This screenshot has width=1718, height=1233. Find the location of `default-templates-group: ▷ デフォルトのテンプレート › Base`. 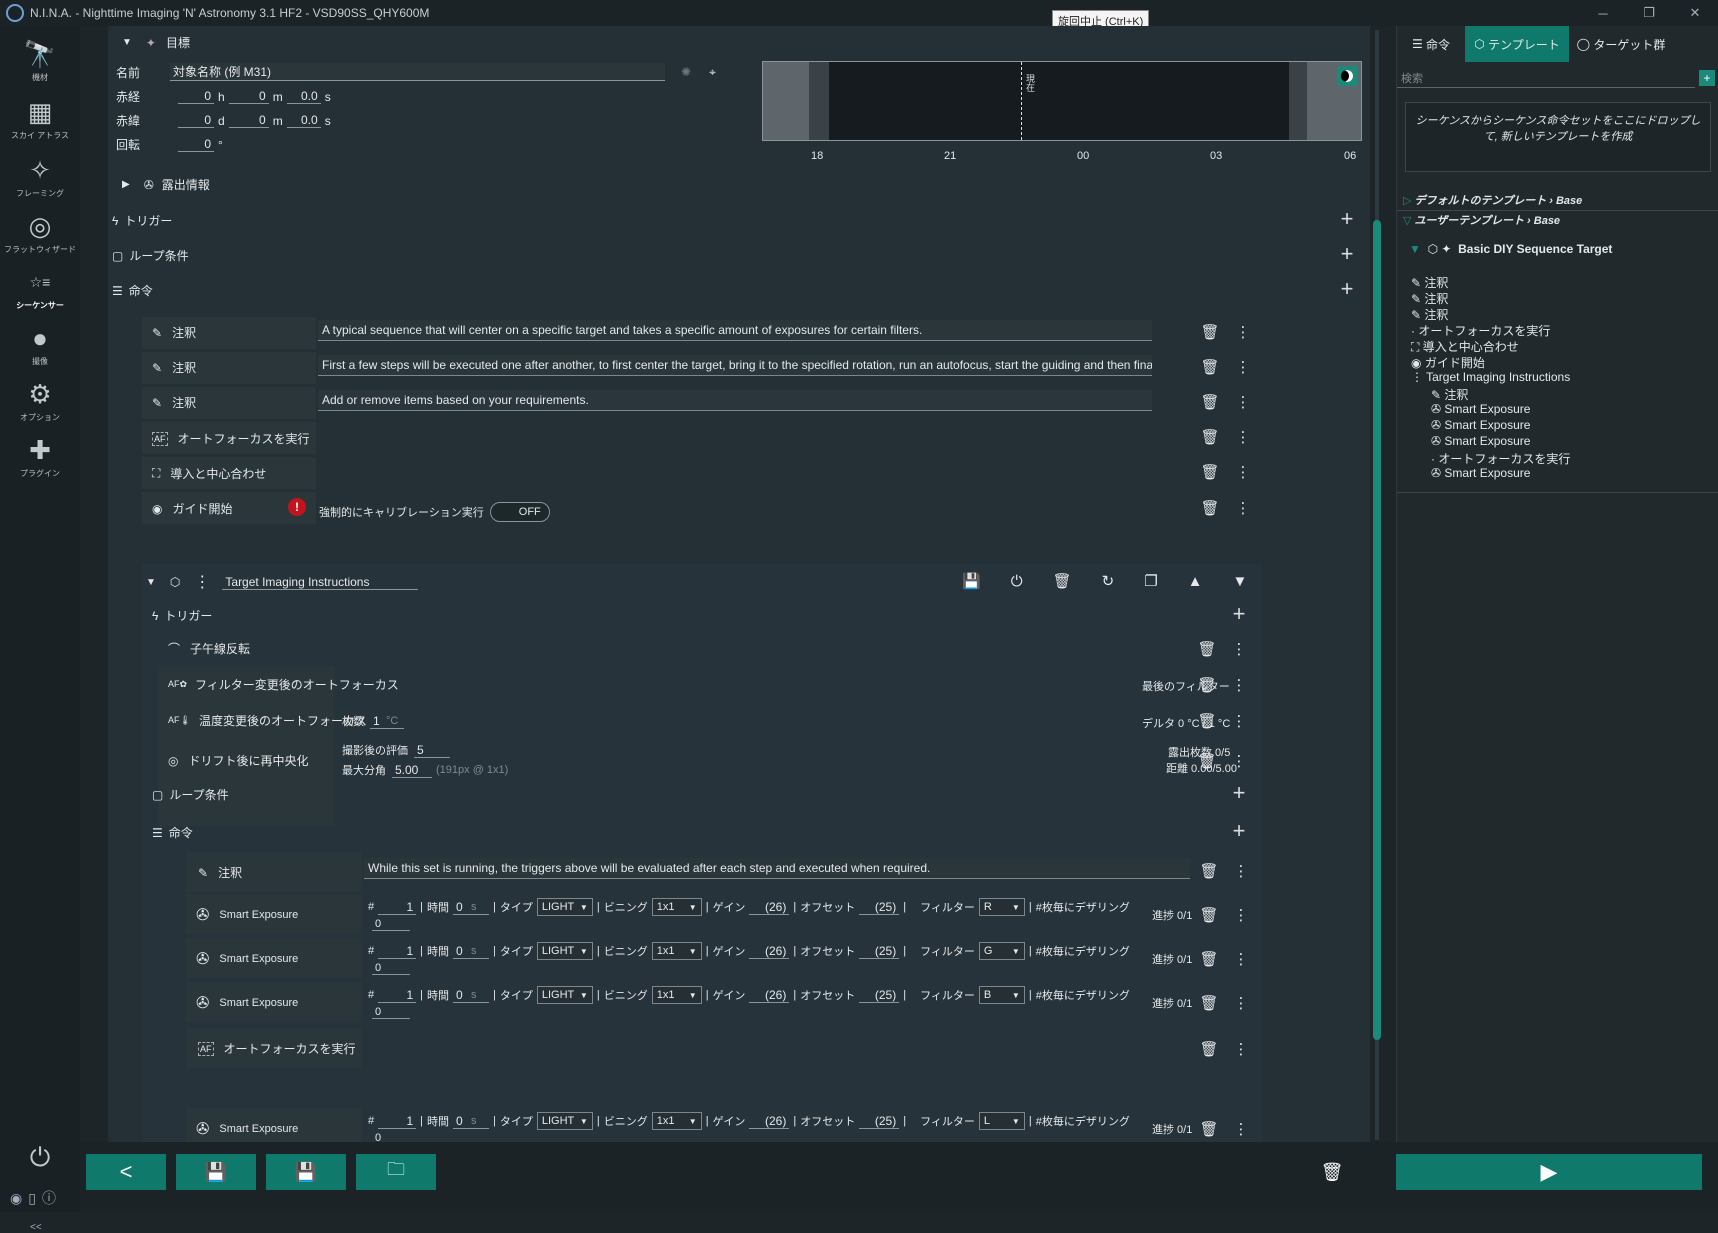

default-templates-group: ▷ デフォルトのテンプレート › Base is located at coordinates (1492, 200).